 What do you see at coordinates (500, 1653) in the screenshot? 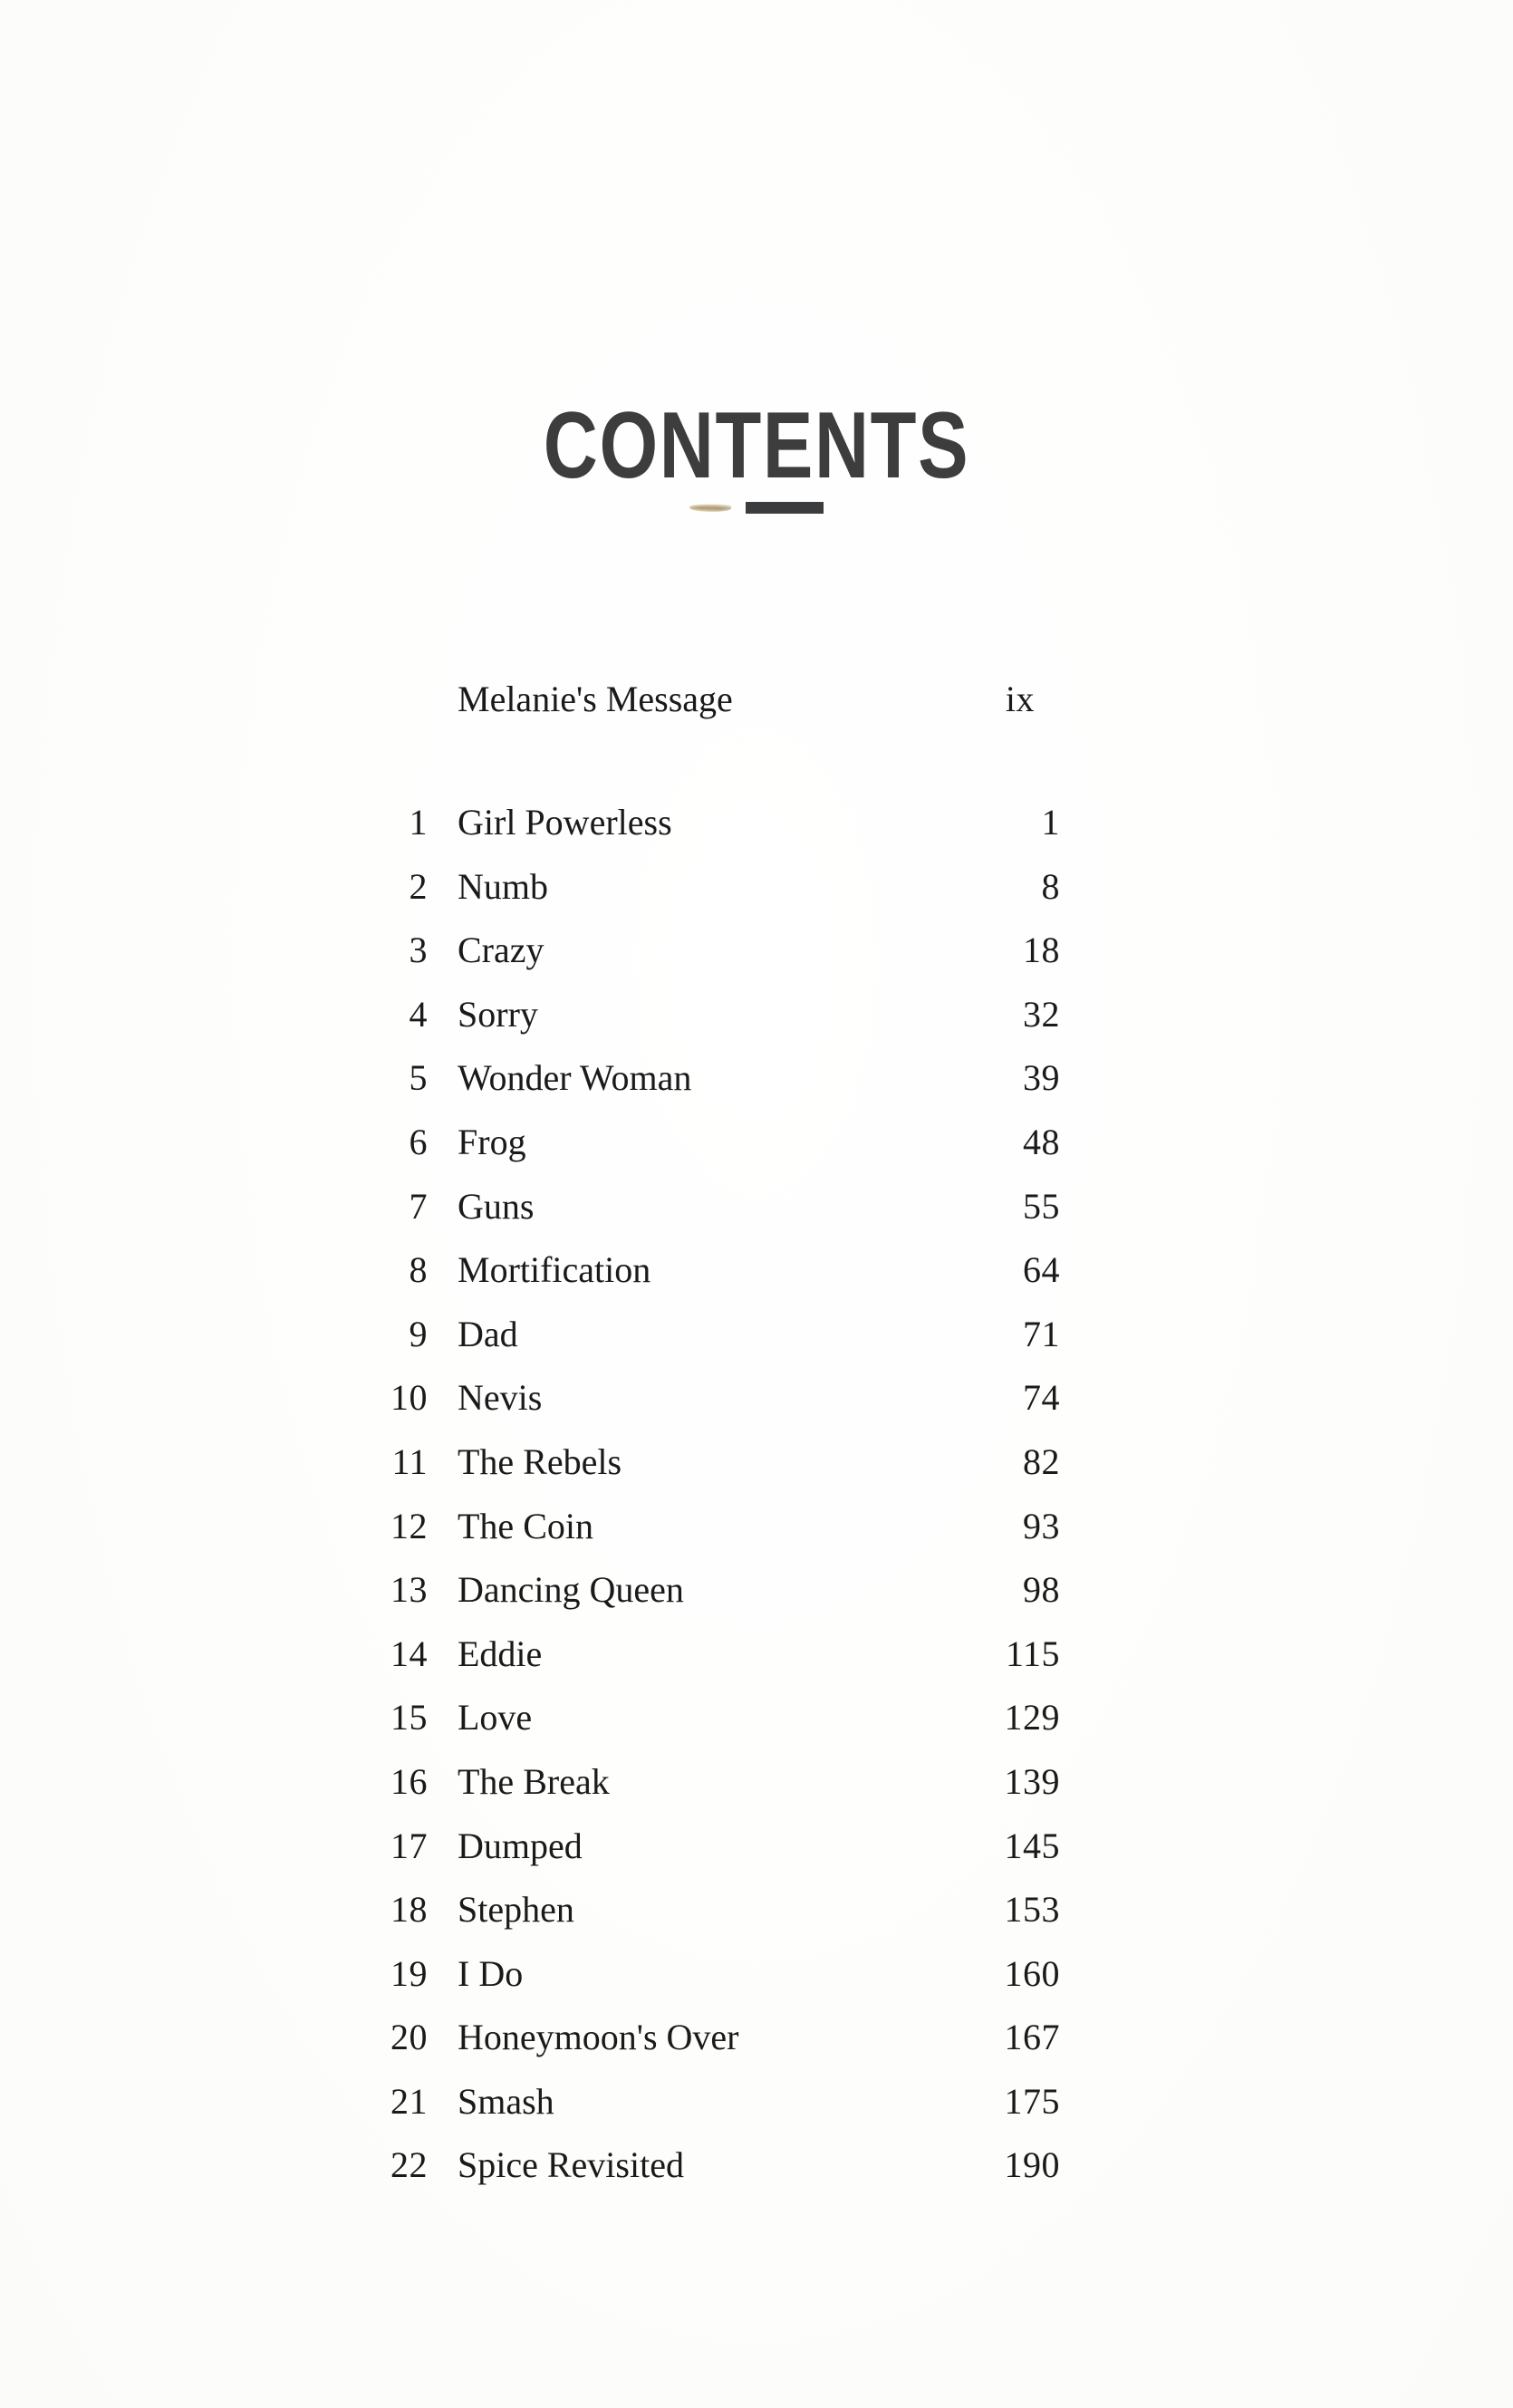
I see `chapter-title: Eddie` at bounding box center [500, 1653].